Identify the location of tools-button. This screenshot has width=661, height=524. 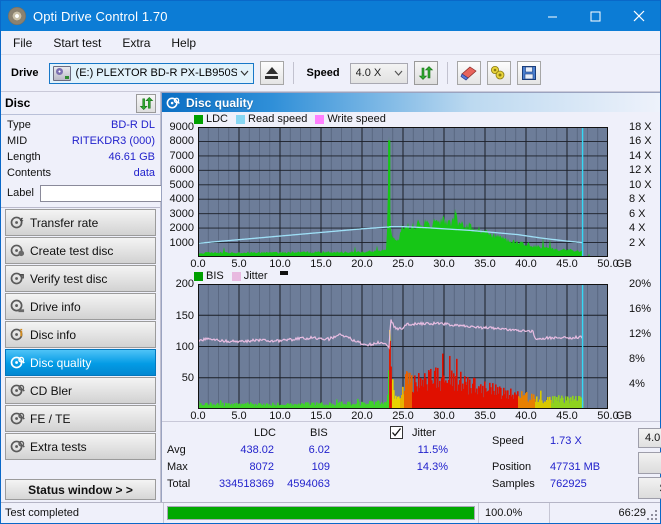
(498, 73).